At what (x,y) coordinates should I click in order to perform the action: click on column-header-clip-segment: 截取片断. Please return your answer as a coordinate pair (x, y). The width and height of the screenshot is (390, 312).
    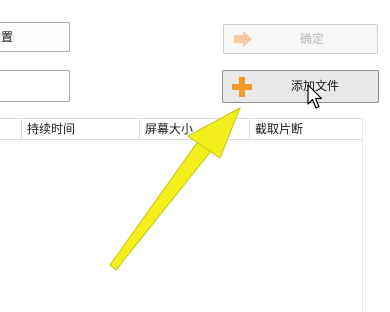
    Looking at the image, I should click on (305, 129).